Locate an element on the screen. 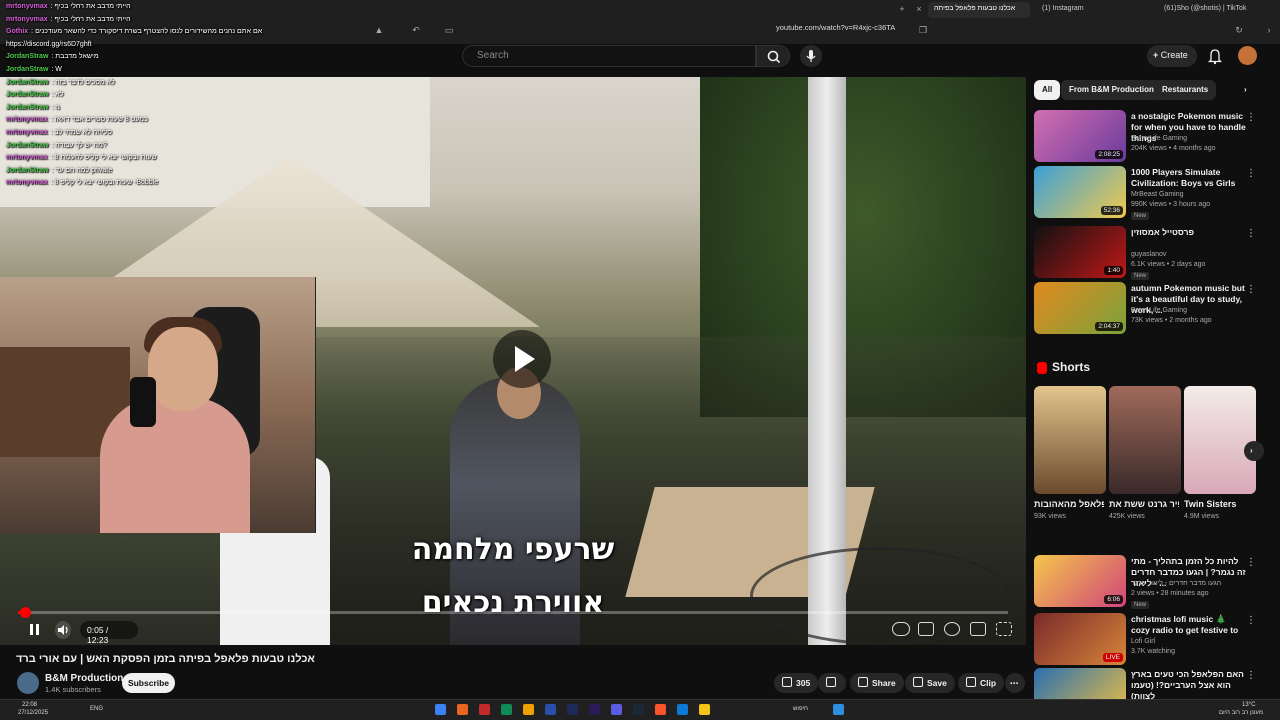  more-actions-button: ⋯ is located at coordinates (1015, 683).